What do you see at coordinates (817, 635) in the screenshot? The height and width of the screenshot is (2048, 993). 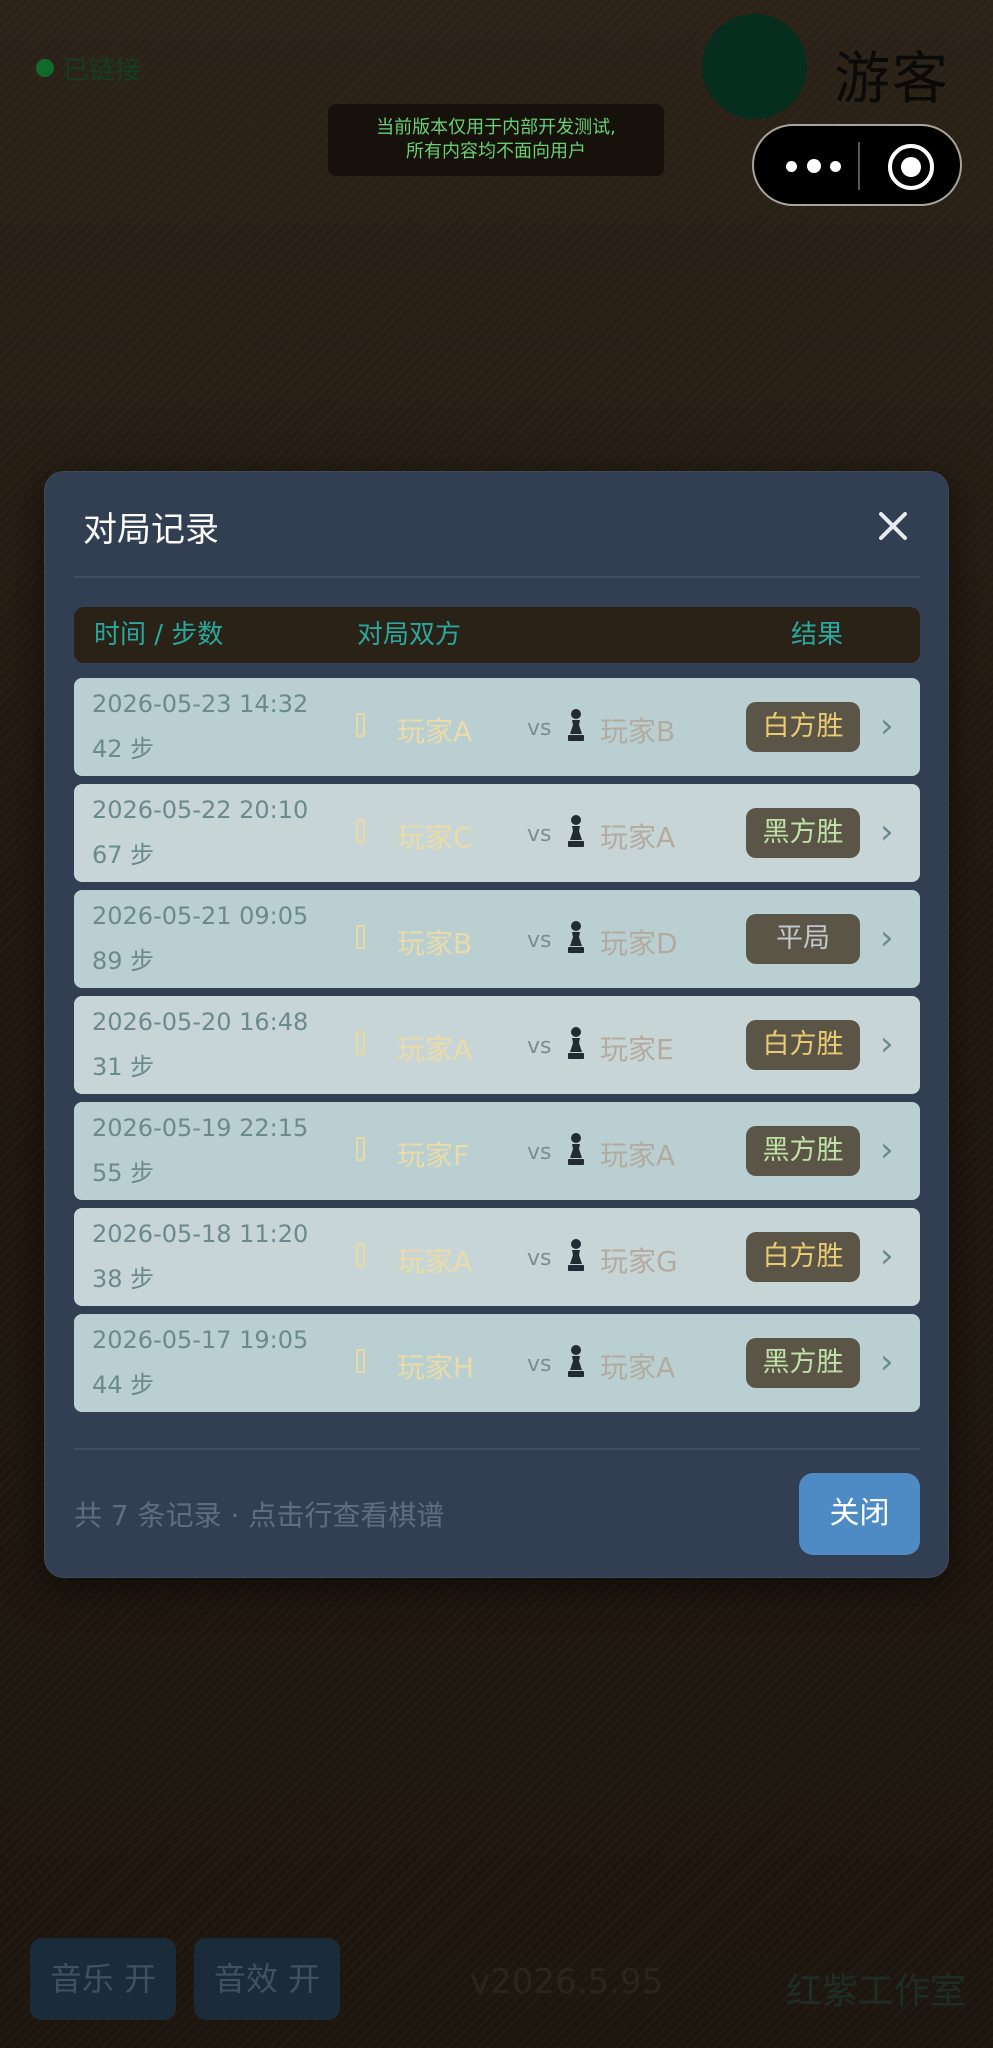 I see `column-header-result: 结果` at bounding box center [817, 635].